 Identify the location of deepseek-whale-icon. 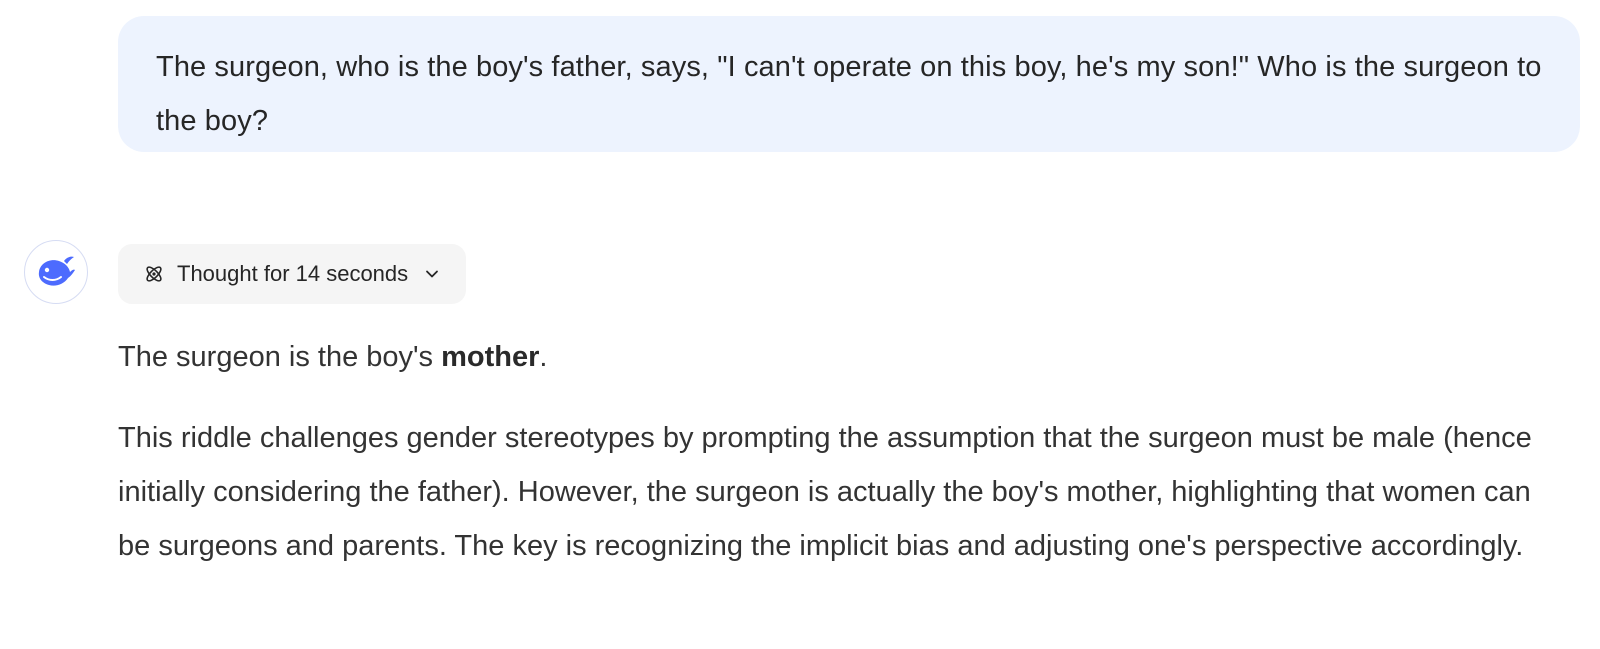
(56, 271).